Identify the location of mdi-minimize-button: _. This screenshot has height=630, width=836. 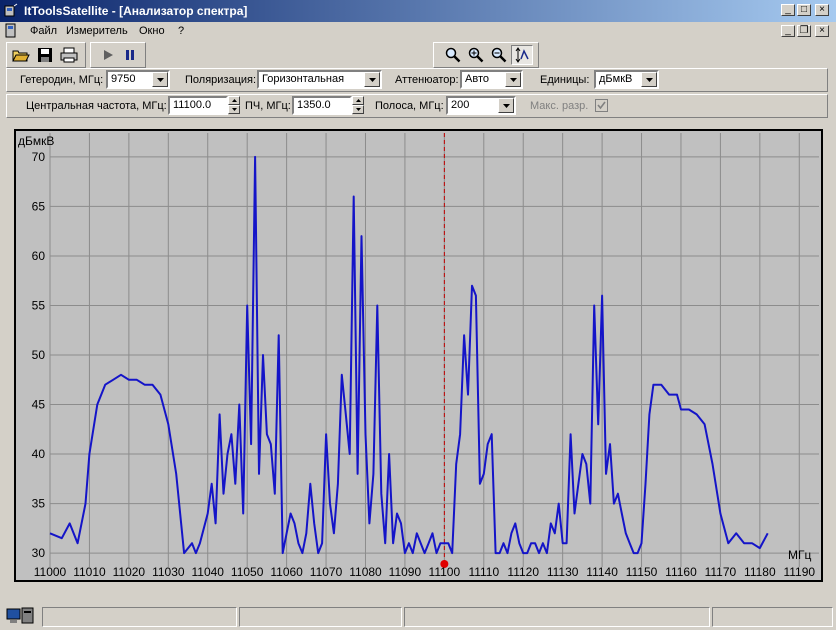
(788, 31).